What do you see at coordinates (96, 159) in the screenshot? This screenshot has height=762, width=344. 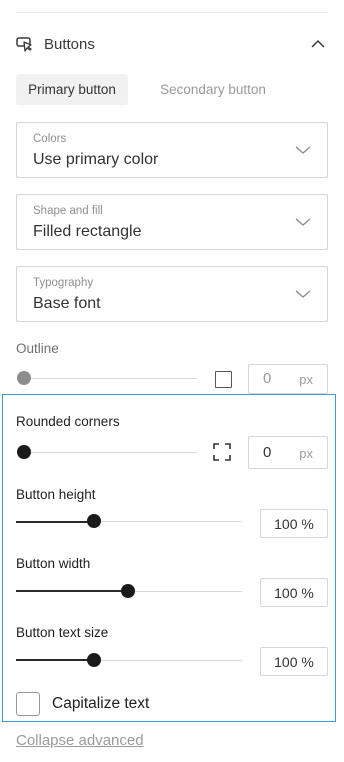 I see `select-value: Use primary color` at bounding box center [96, 159].